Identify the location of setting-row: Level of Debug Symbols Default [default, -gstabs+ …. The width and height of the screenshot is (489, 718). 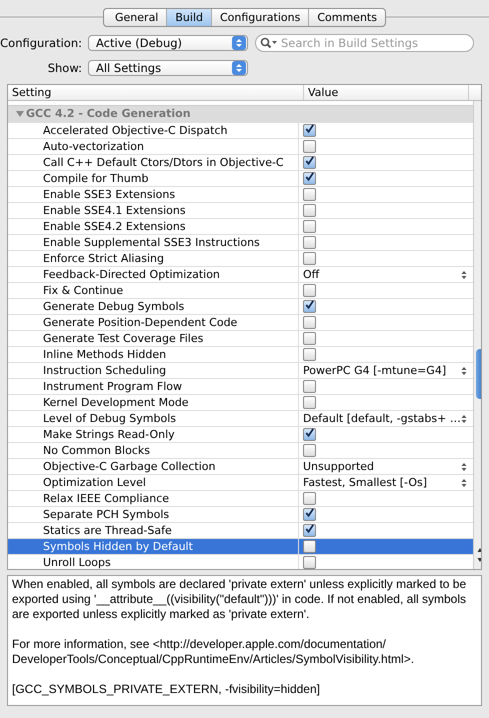
(240, 418).